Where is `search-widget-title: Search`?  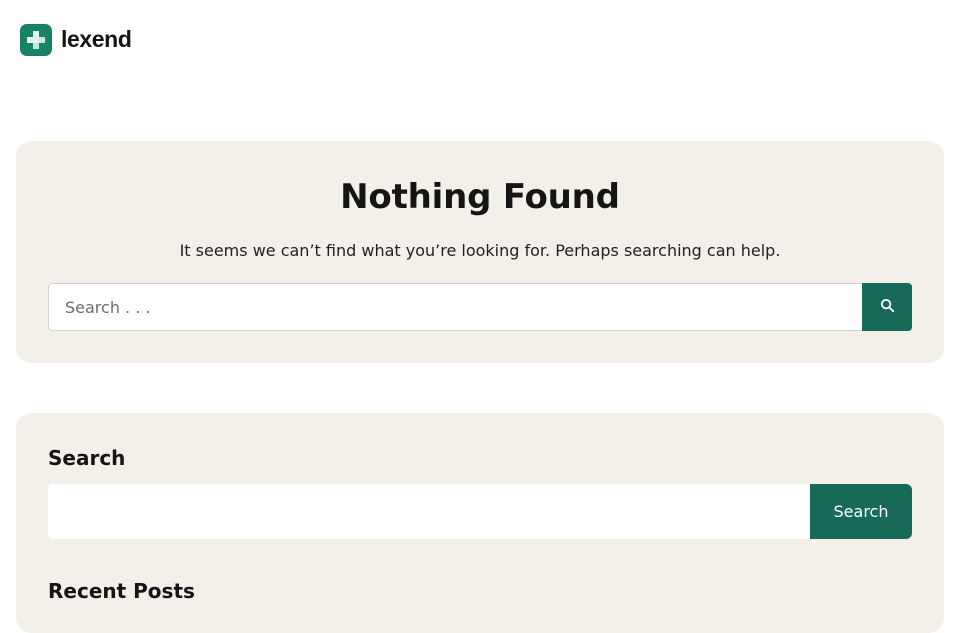 search-widget-title: Search is located at coordinates (87, 458).